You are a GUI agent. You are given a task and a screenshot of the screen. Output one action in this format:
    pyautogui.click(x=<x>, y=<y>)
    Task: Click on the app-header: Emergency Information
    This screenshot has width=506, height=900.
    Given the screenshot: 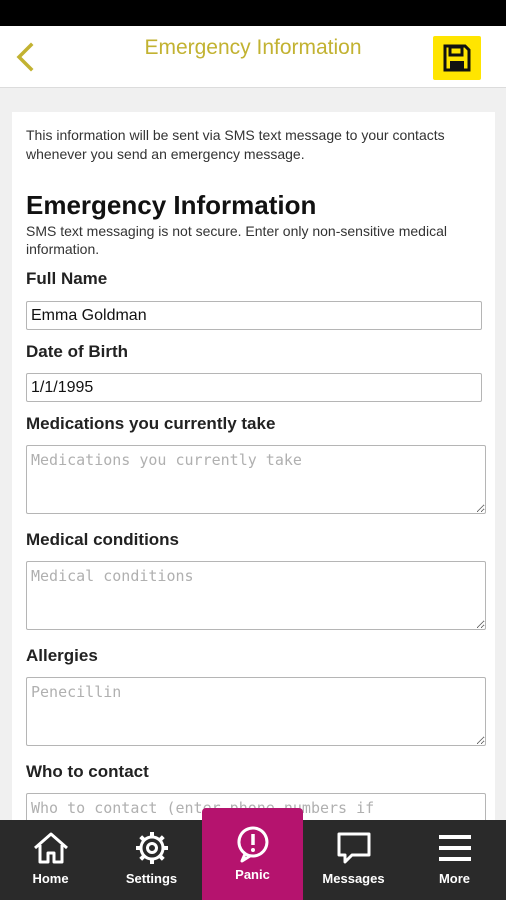 What is the action you would take?
    pyautogui.click(x=253, y=57)
    